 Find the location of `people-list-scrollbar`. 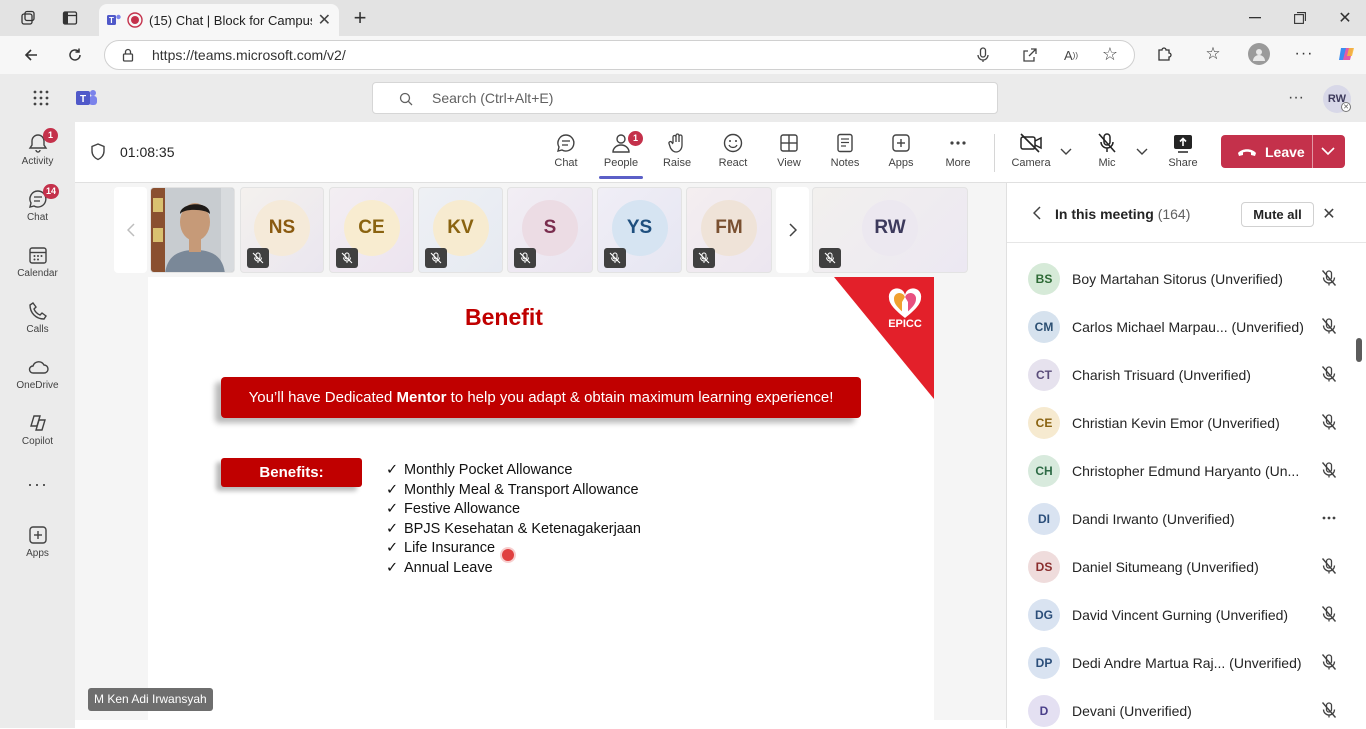

people-list-scrollbar is located at coordinates (1359, 350).